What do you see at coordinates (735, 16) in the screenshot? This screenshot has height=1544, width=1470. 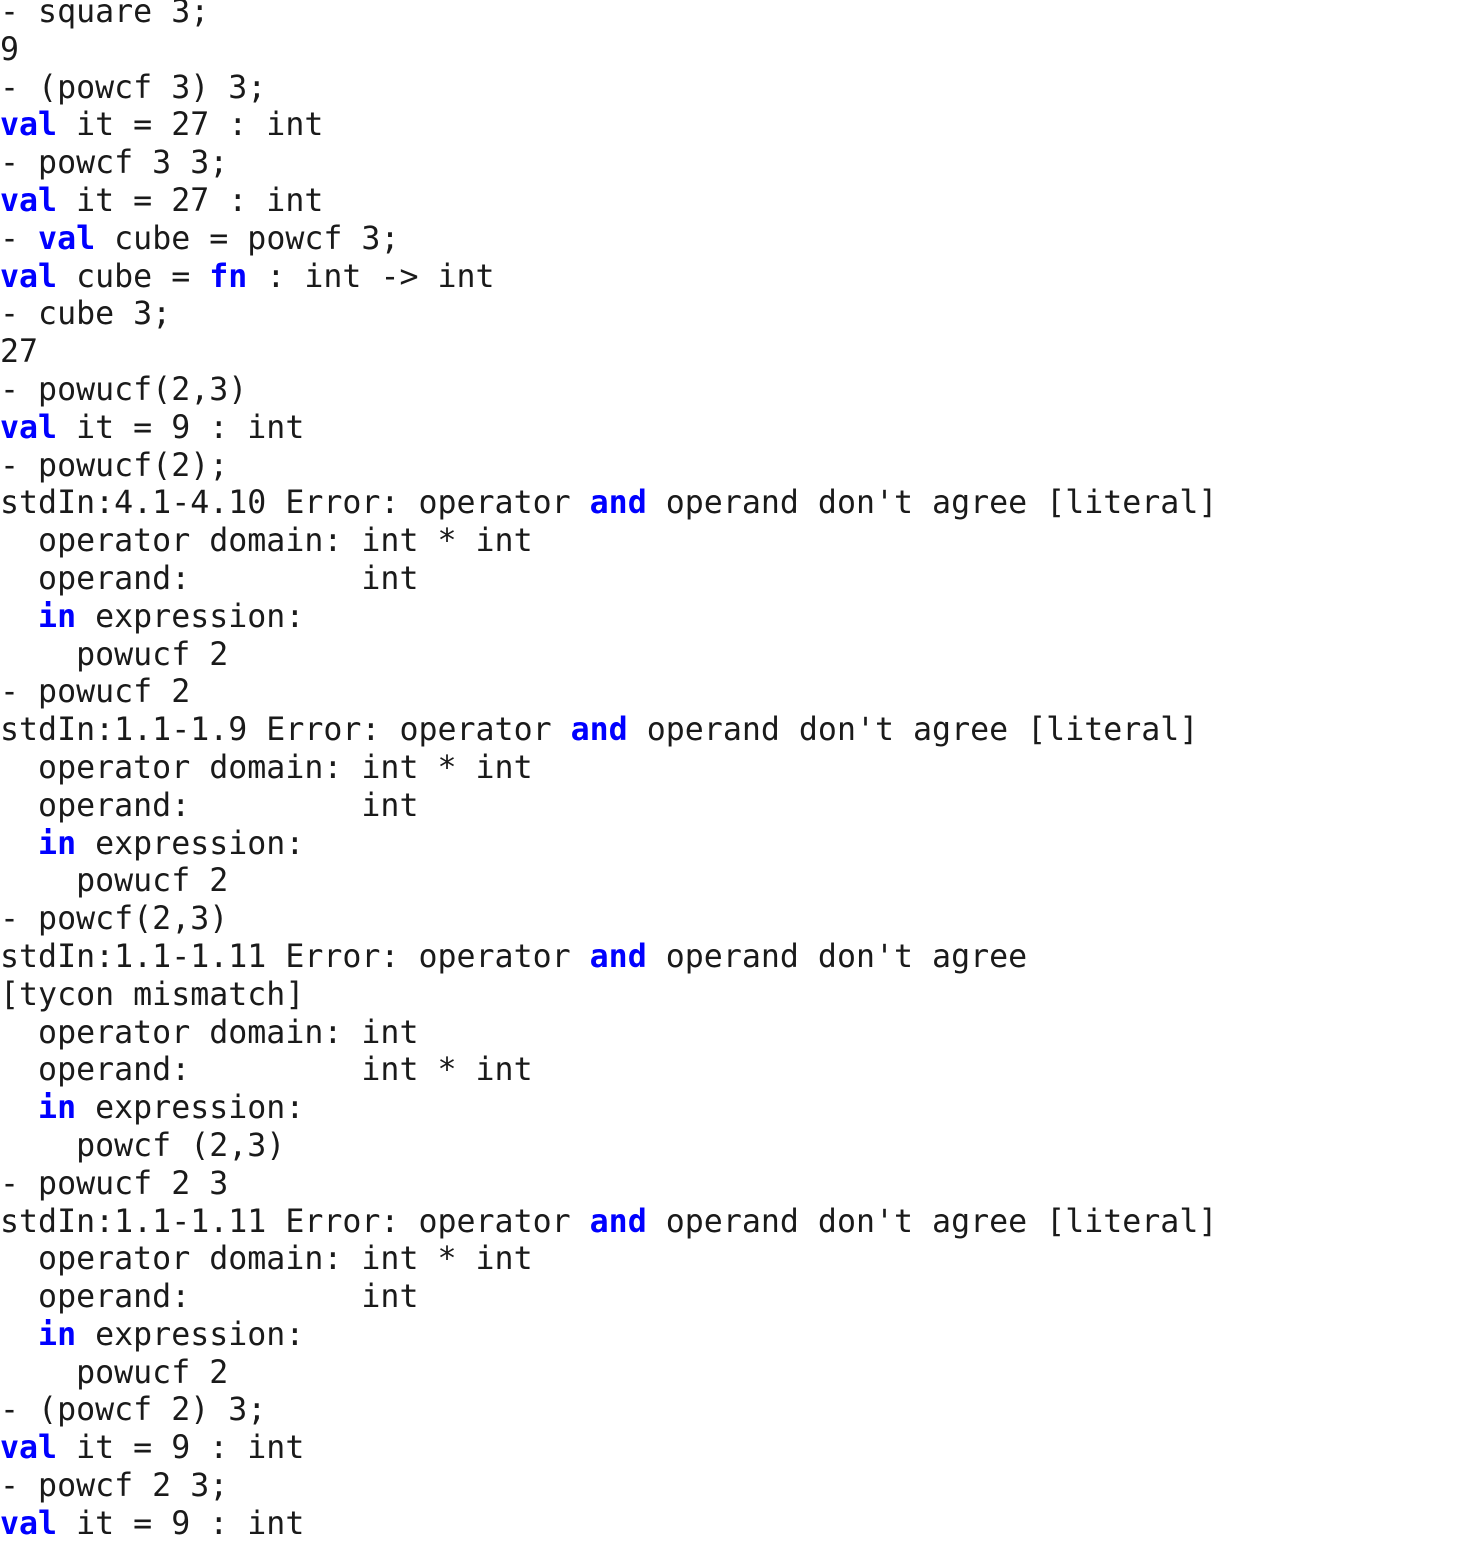 I see `repl-line-input: - square 3;` at bounding box center [735, 16].